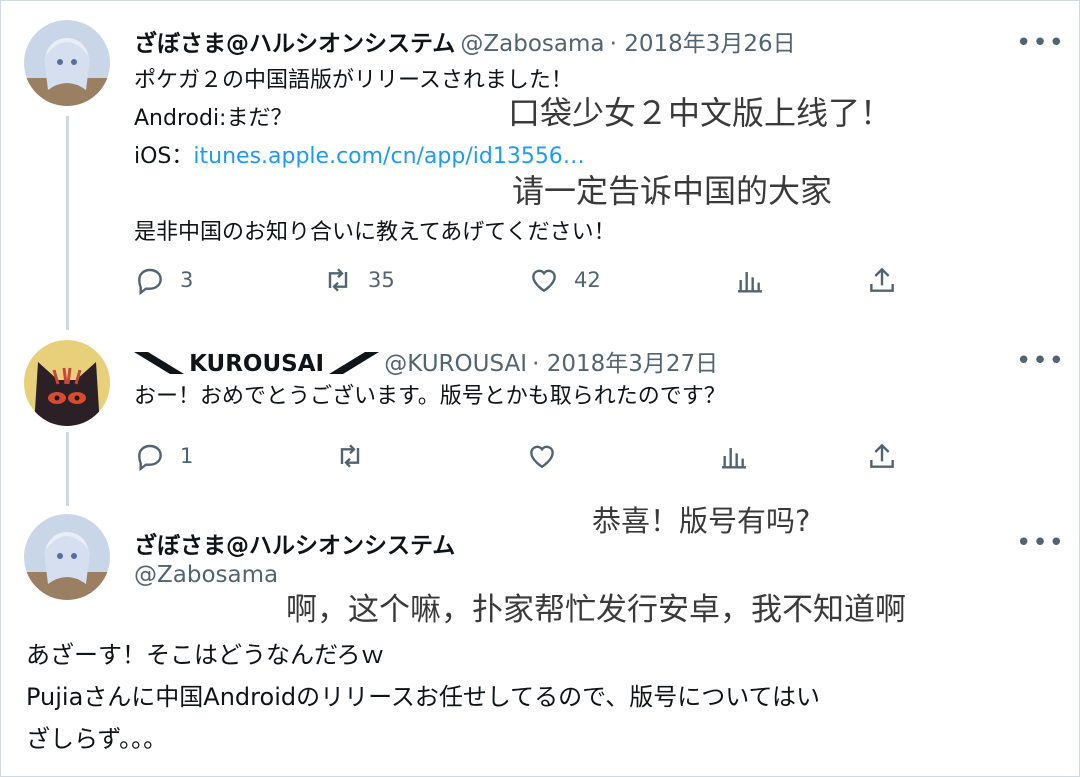 The image size is (1080, 777). I want to click on like-count: 42, so click(587, 280).